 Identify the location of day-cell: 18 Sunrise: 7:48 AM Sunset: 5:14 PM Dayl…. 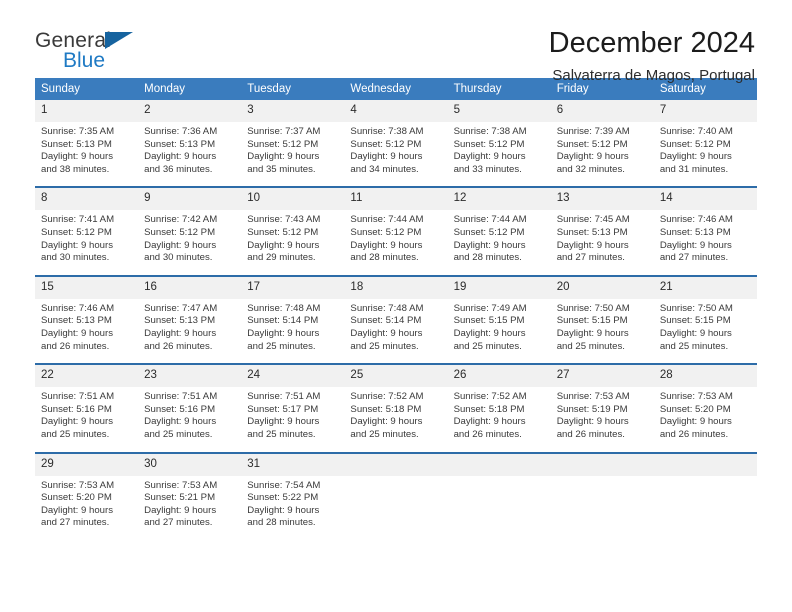
(396, 319).